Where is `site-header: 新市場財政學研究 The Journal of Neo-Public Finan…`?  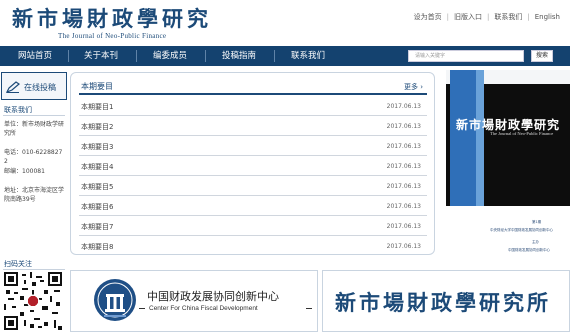 site-header: 新市場財政學研究 The Journal of Neo-Public Finan… is located at coordinates (285, 22).